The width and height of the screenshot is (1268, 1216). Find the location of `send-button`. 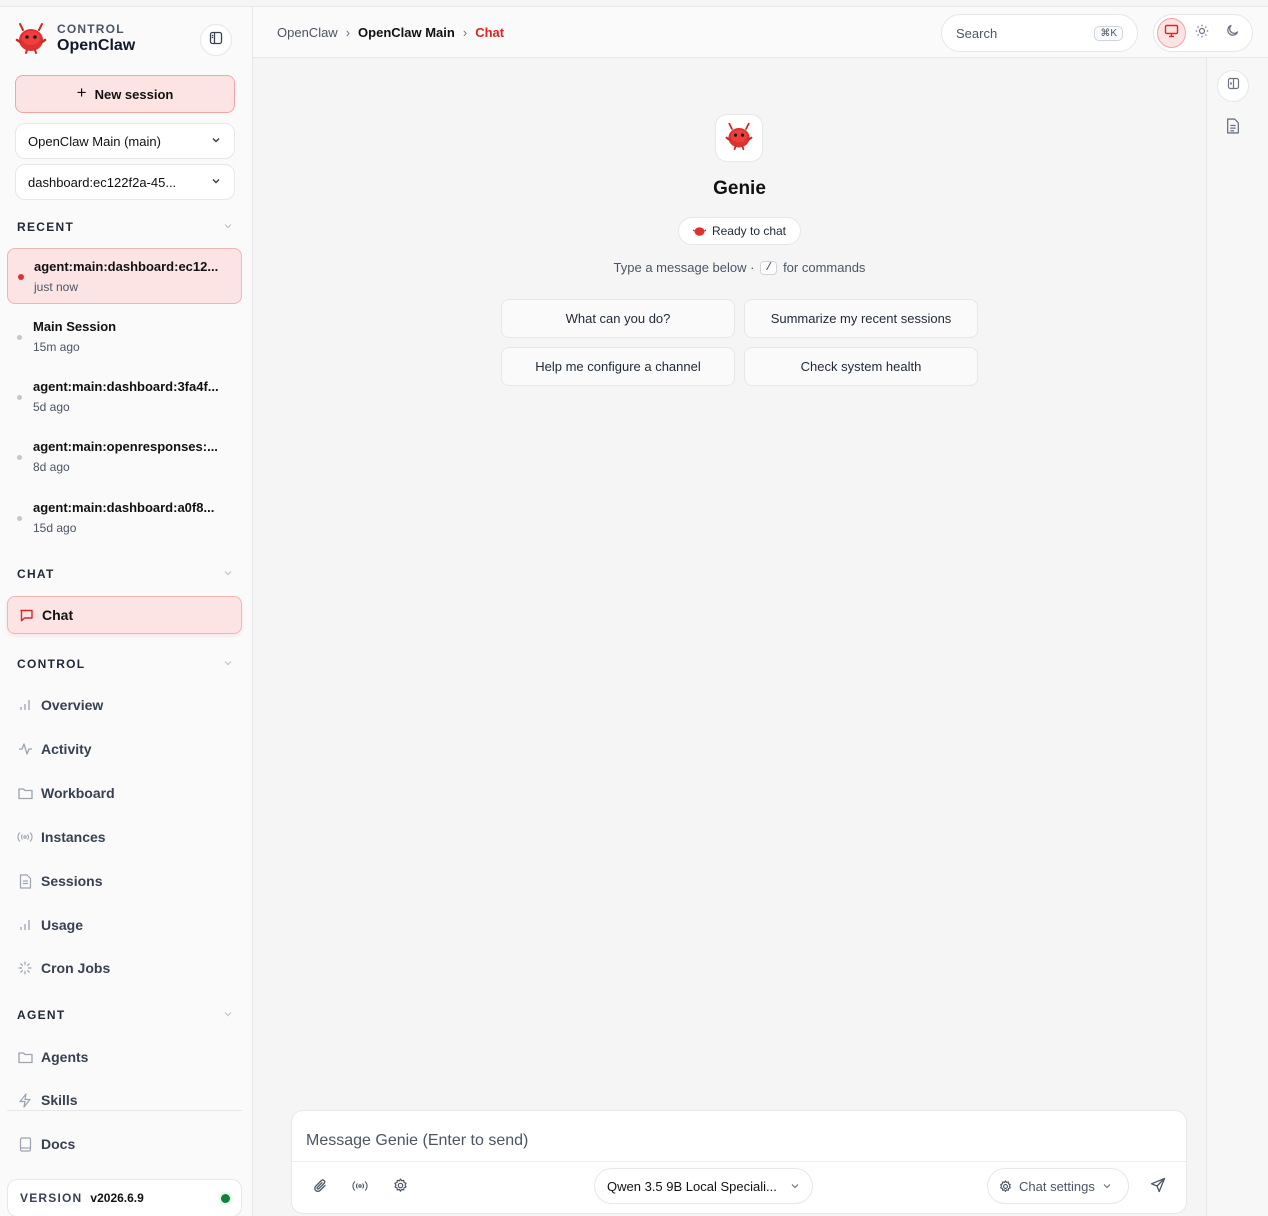

send-button is located at coordinates (1158, 1187).